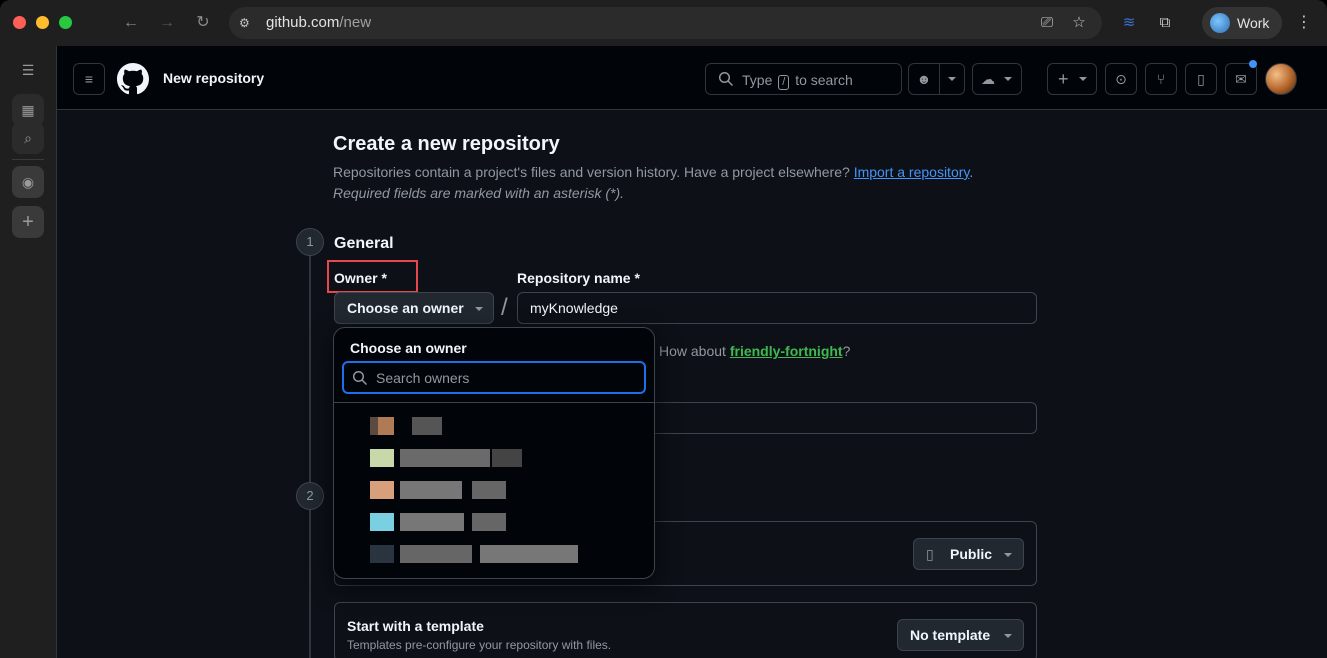 The image size is (1327, 658). Describe the element at coordinates (319, 22) in the screenshot. I see `url-text: github.com/new` at that location.